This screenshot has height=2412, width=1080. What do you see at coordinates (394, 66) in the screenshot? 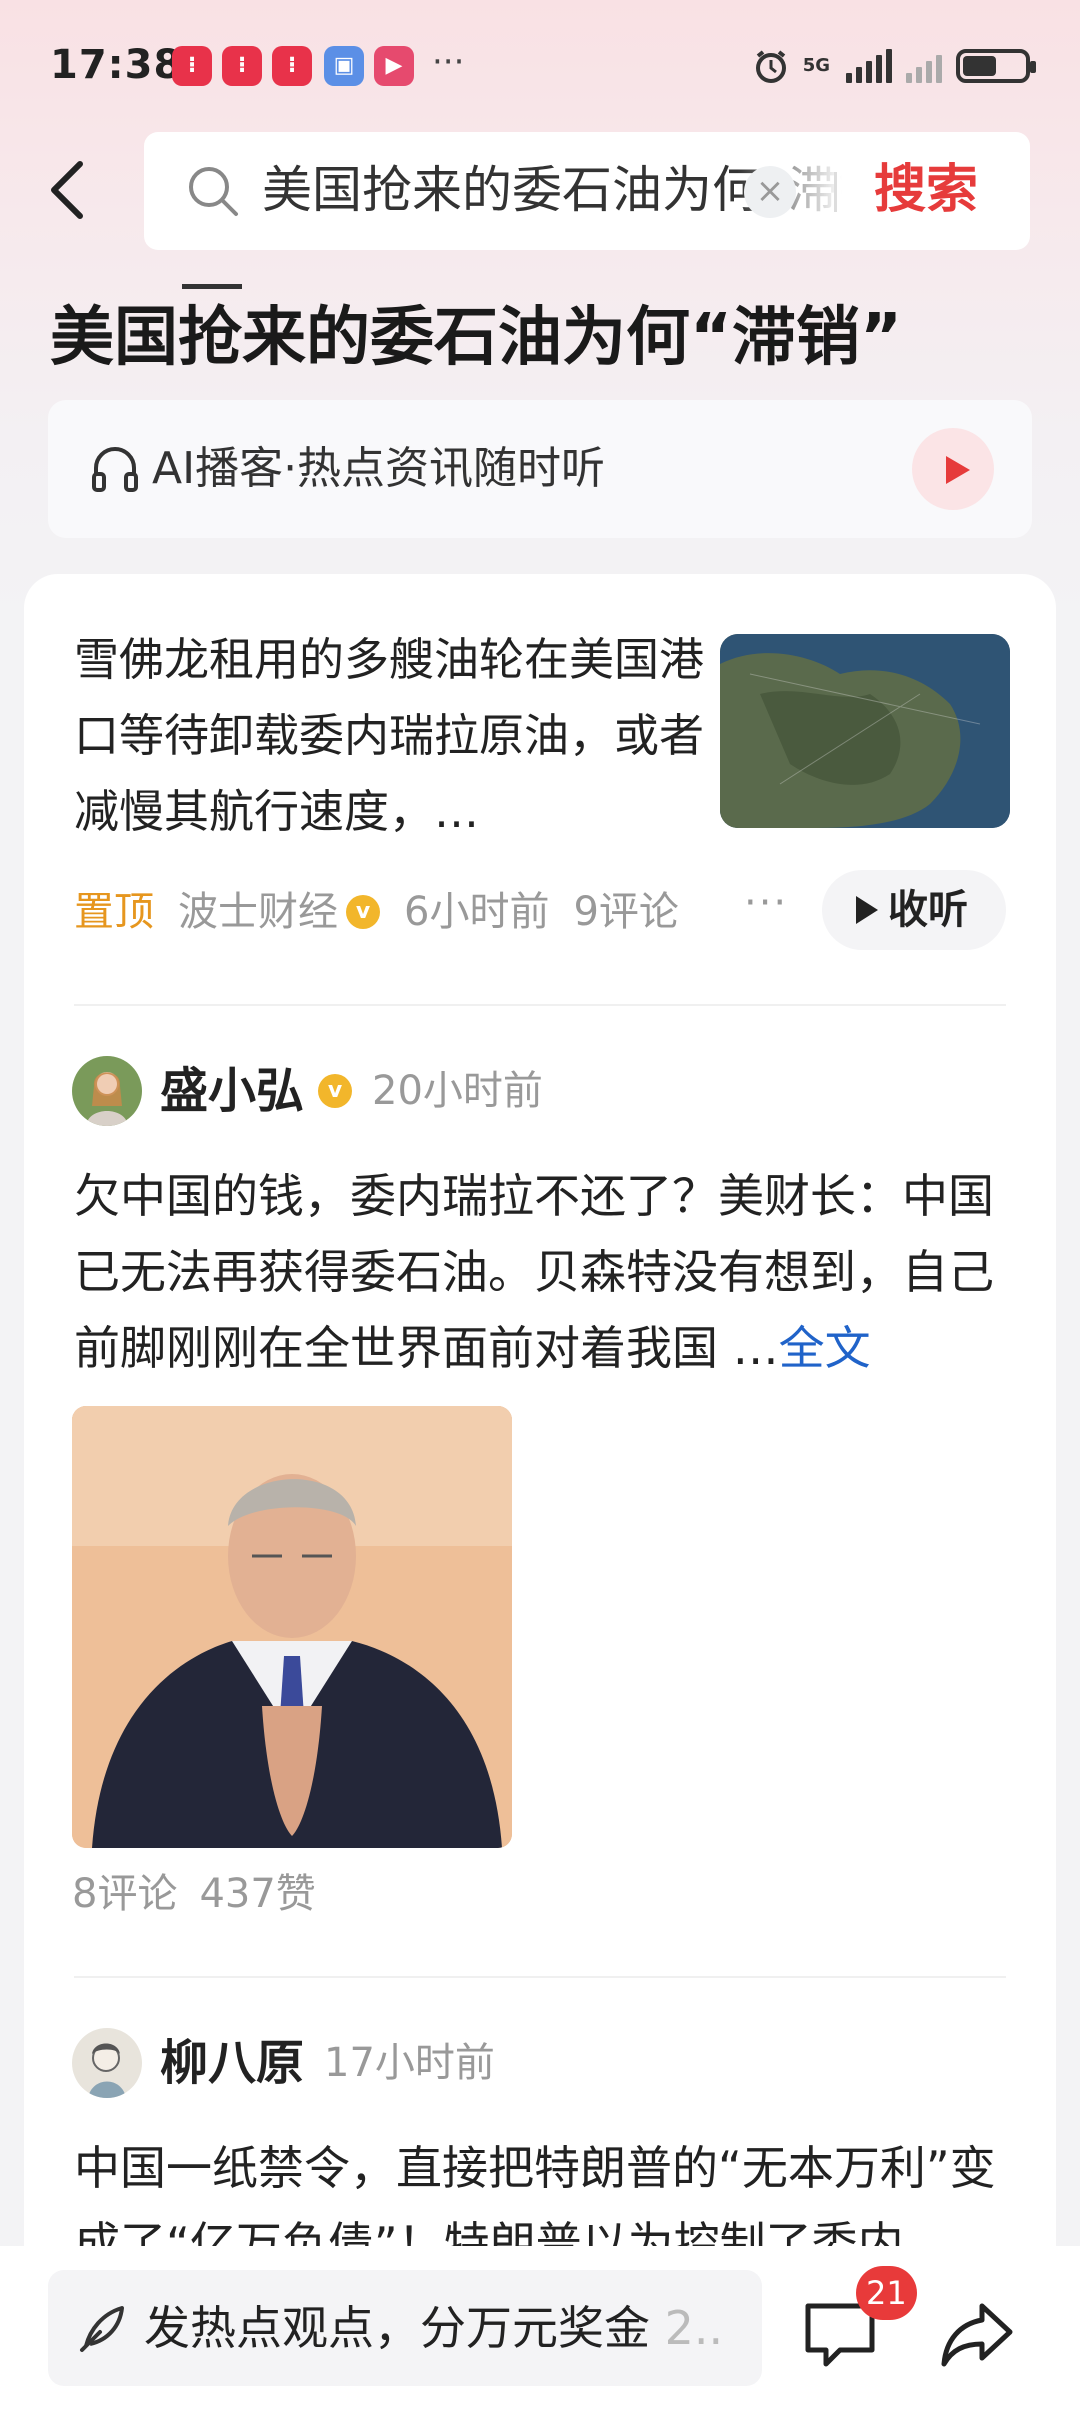
I see `video-app-icon: ▶` at bounding box center [394, 66].